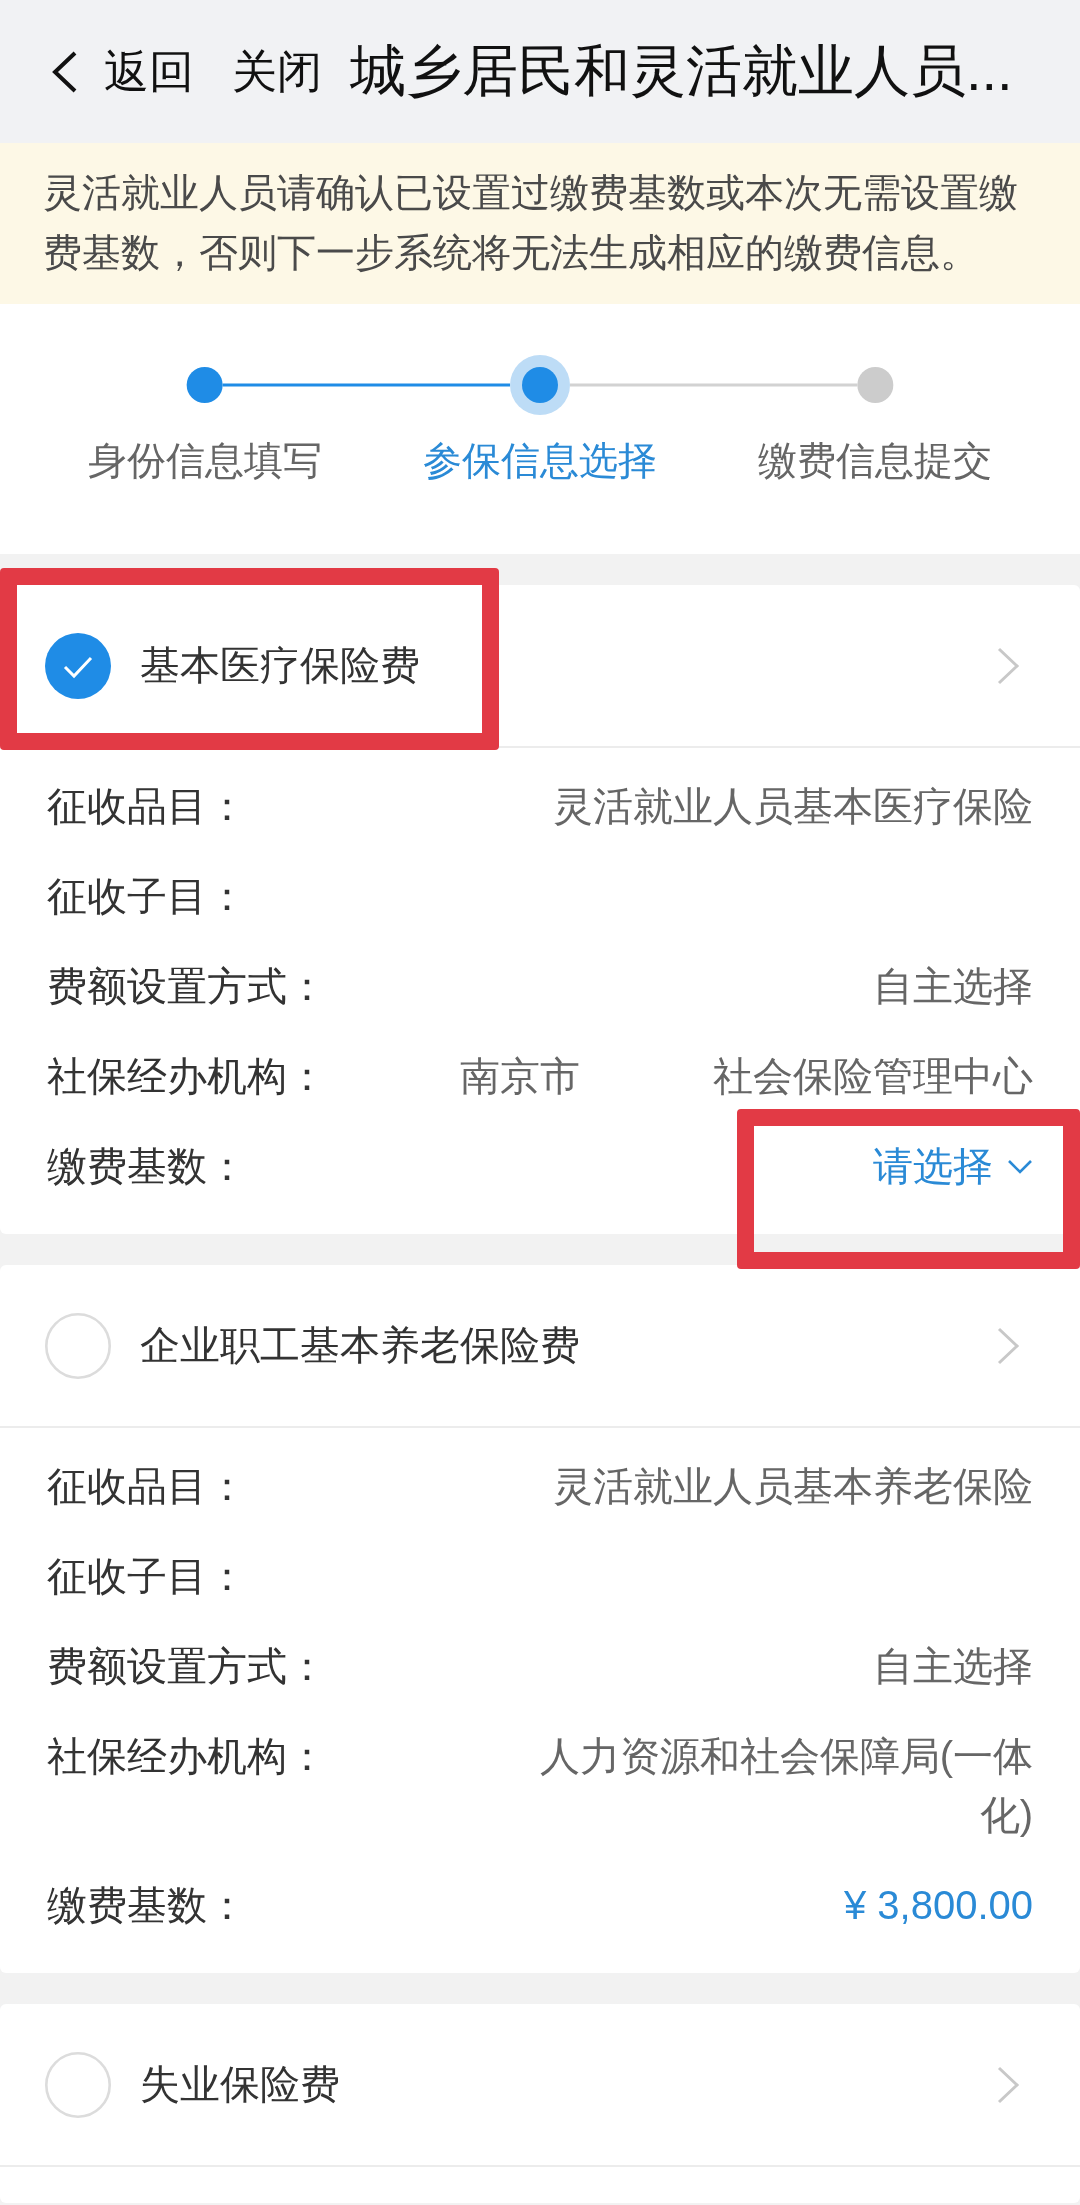 The height and width of the screenshot is (2205, 1080). I want to click on close-button: 关闭, so click(277, 71).